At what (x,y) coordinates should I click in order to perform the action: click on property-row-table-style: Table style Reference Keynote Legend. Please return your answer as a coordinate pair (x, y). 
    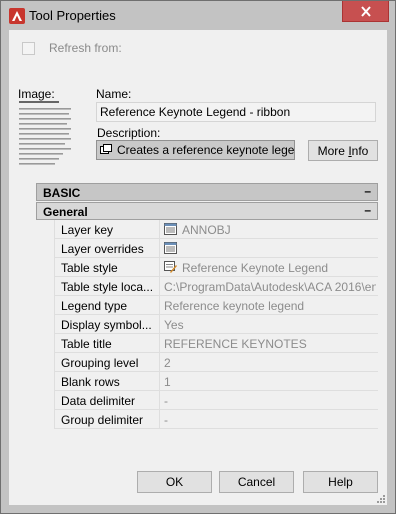
    Looking at the image, I should click on (216, 267).